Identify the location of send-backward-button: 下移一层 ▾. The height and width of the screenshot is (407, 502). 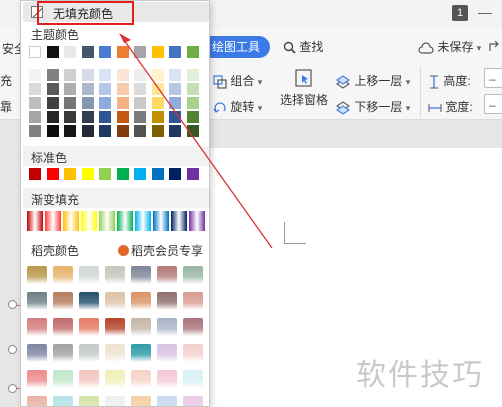
(372, 106).